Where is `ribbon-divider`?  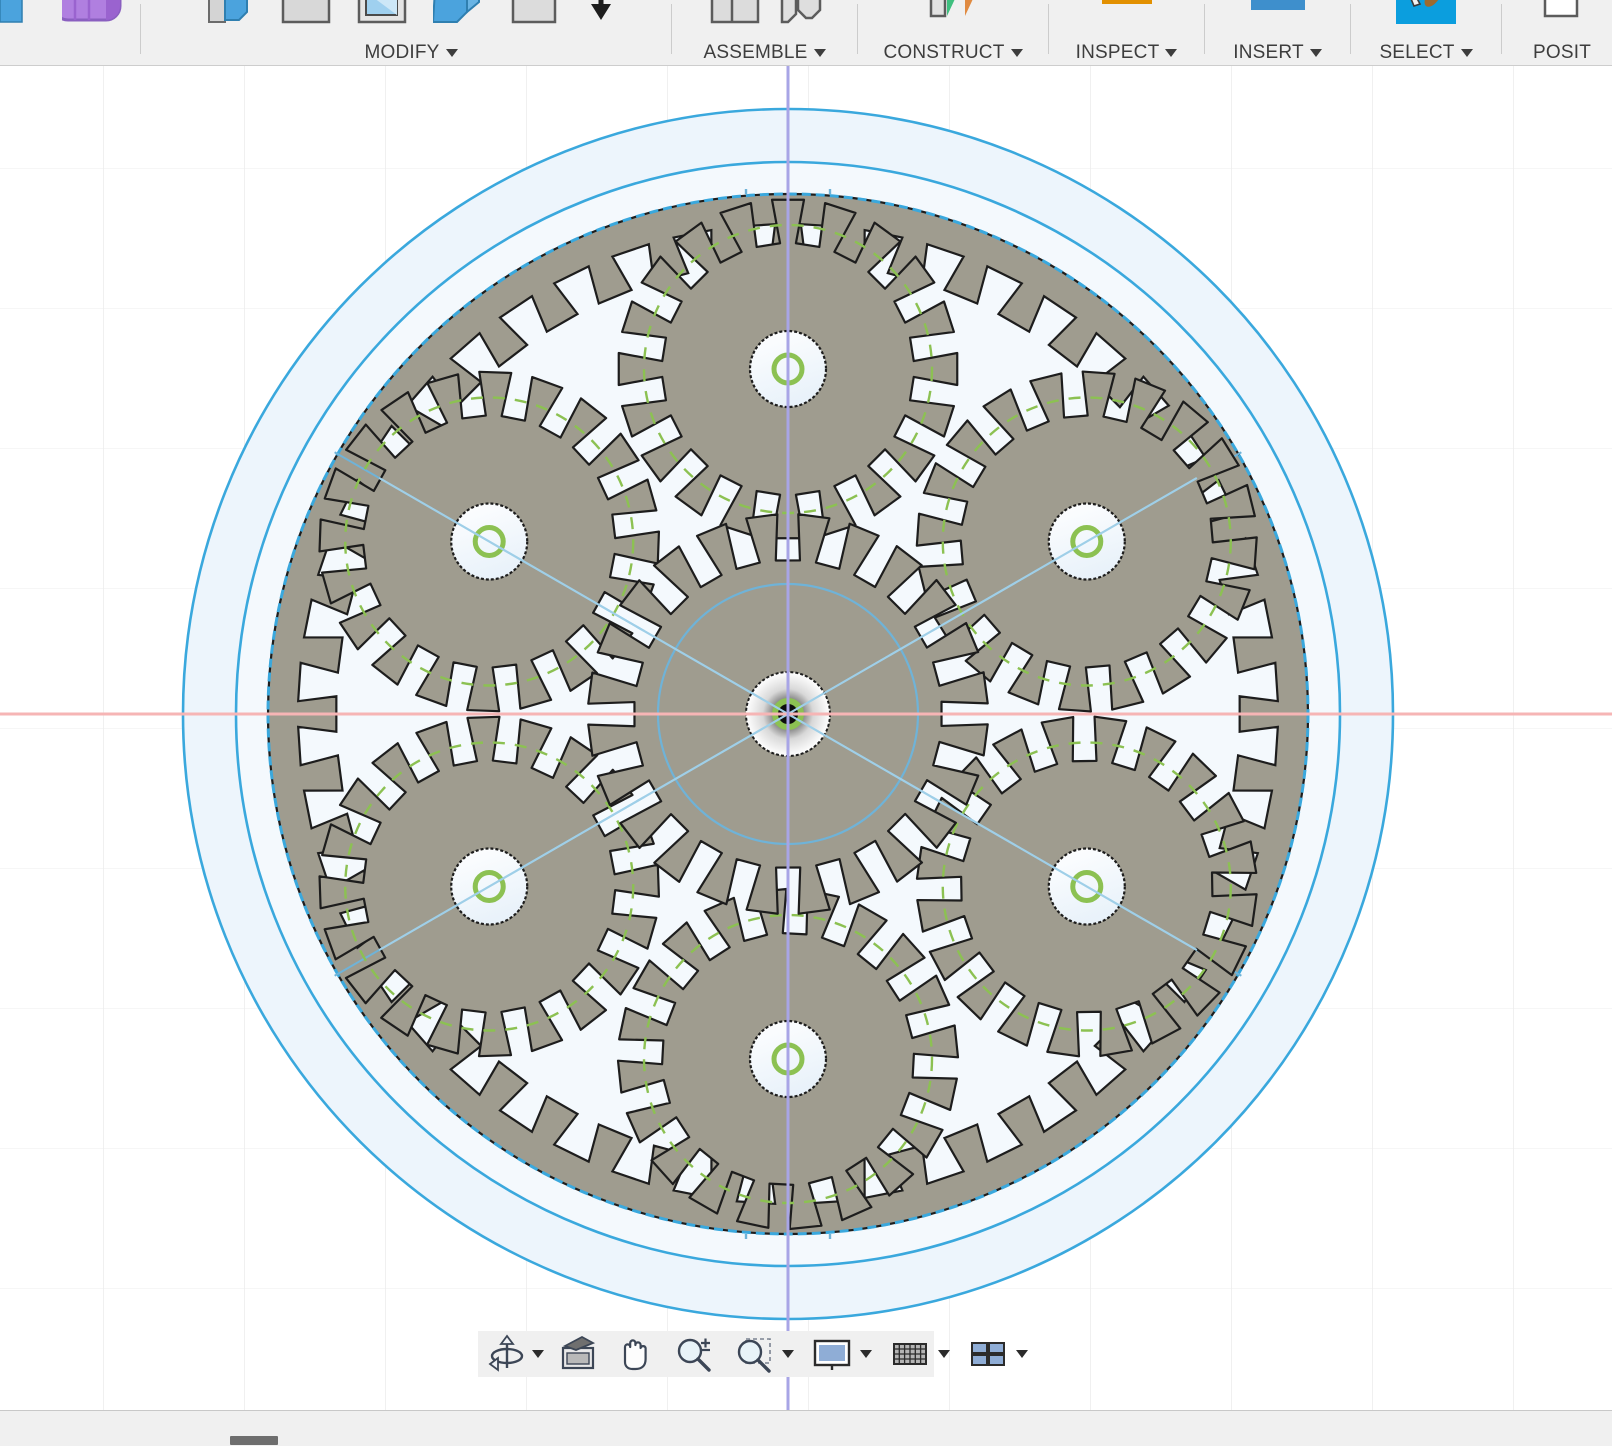 ribbon-divider is located at coordinates (140, 29).